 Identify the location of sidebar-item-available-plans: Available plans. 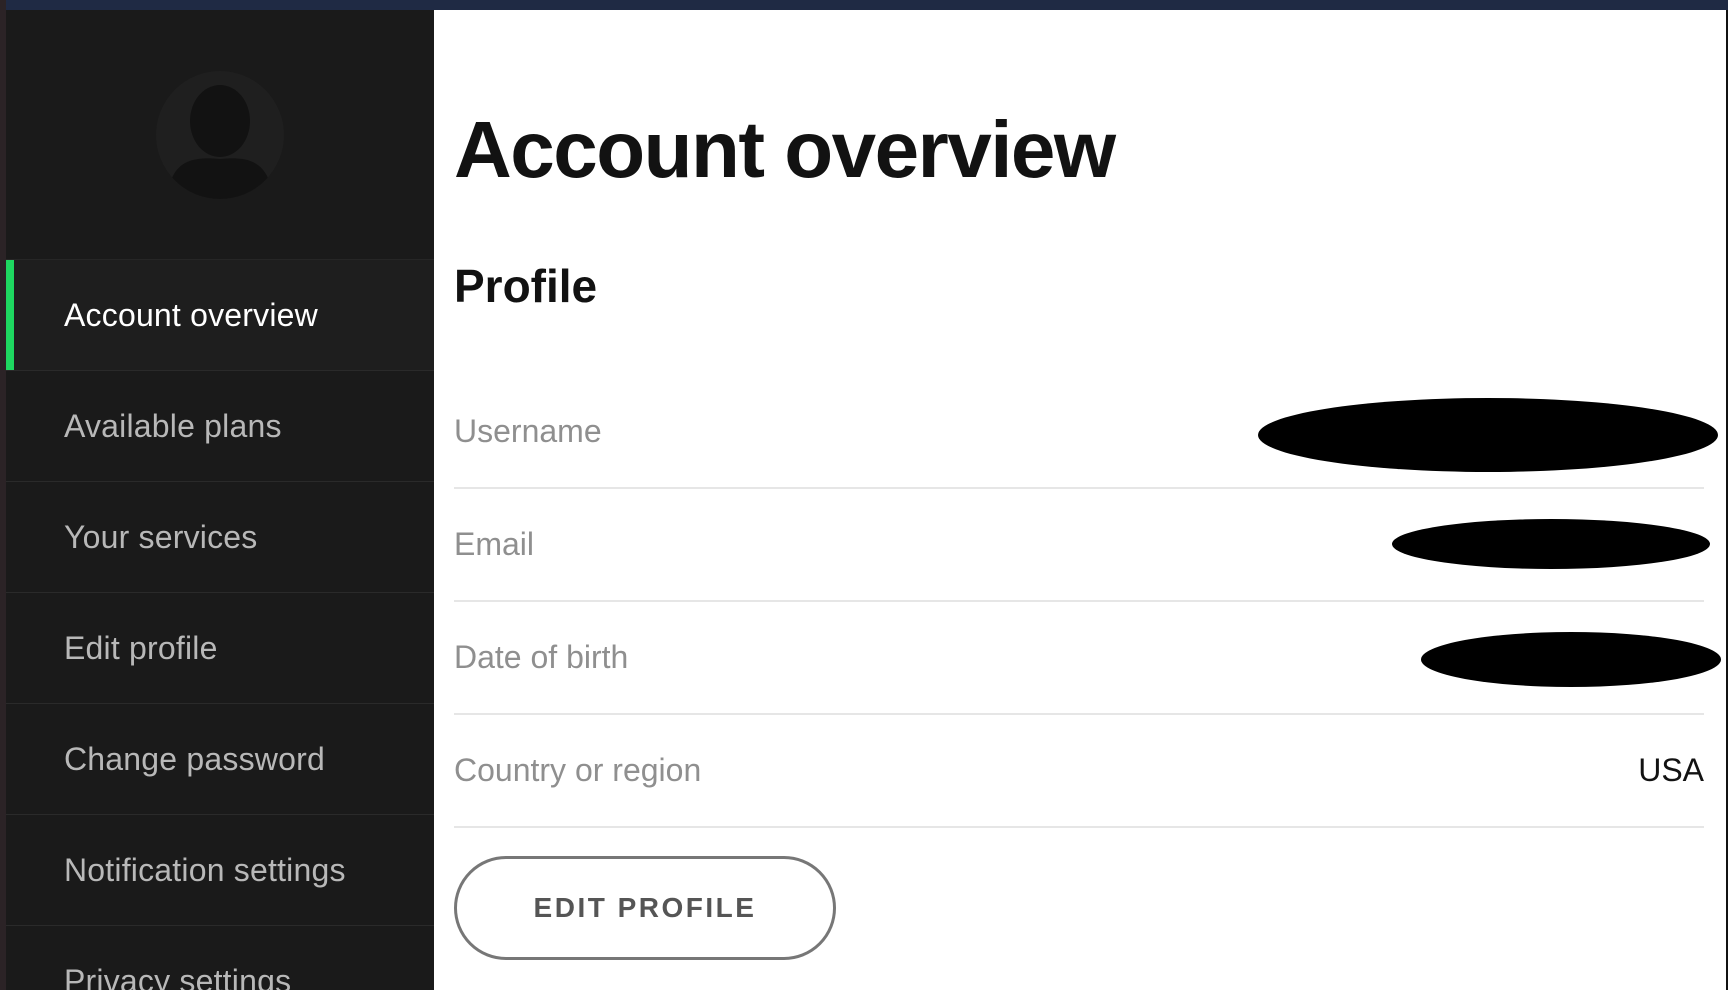
(220, 426).